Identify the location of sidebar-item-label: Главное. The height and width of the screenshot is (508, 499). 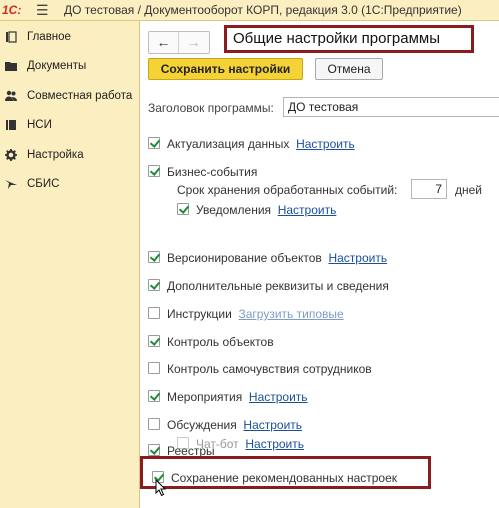
(49, 37).